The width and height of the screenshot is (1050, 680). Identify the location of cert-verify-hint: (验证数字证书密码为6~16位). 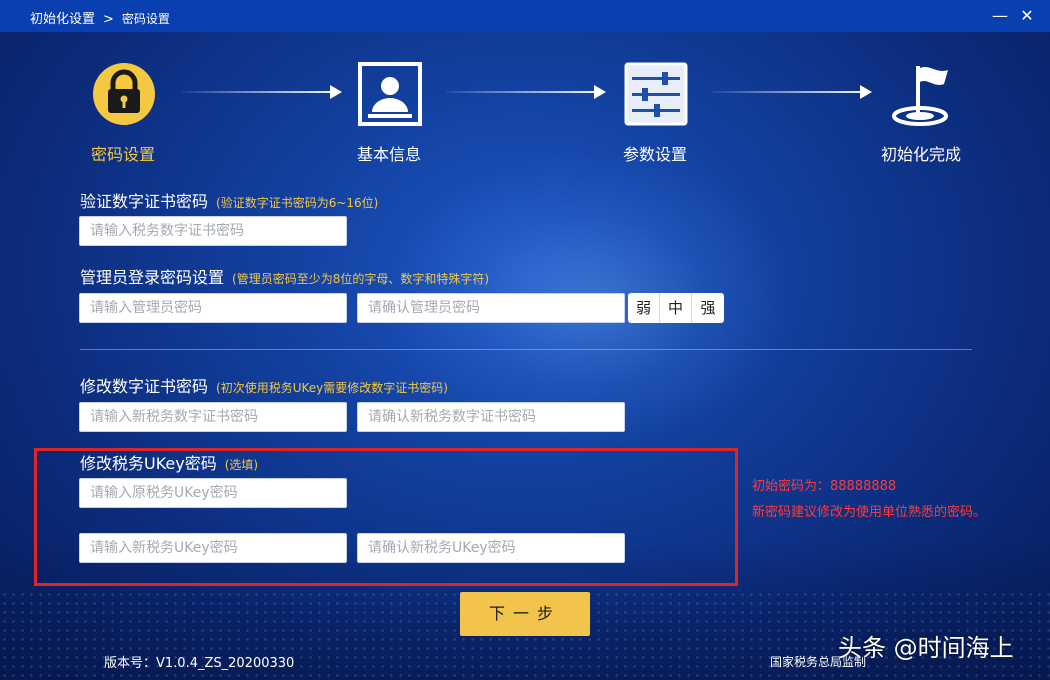
(297, 203).